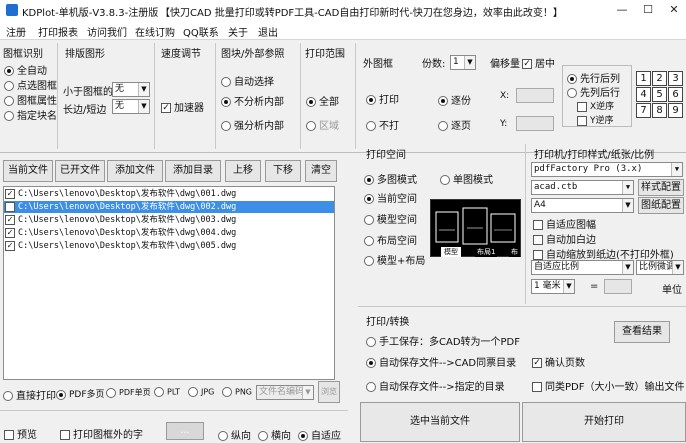 The width and height of the screenshot is (686, 443). I want to click on space-model: 模型空间, so click(390, 218).